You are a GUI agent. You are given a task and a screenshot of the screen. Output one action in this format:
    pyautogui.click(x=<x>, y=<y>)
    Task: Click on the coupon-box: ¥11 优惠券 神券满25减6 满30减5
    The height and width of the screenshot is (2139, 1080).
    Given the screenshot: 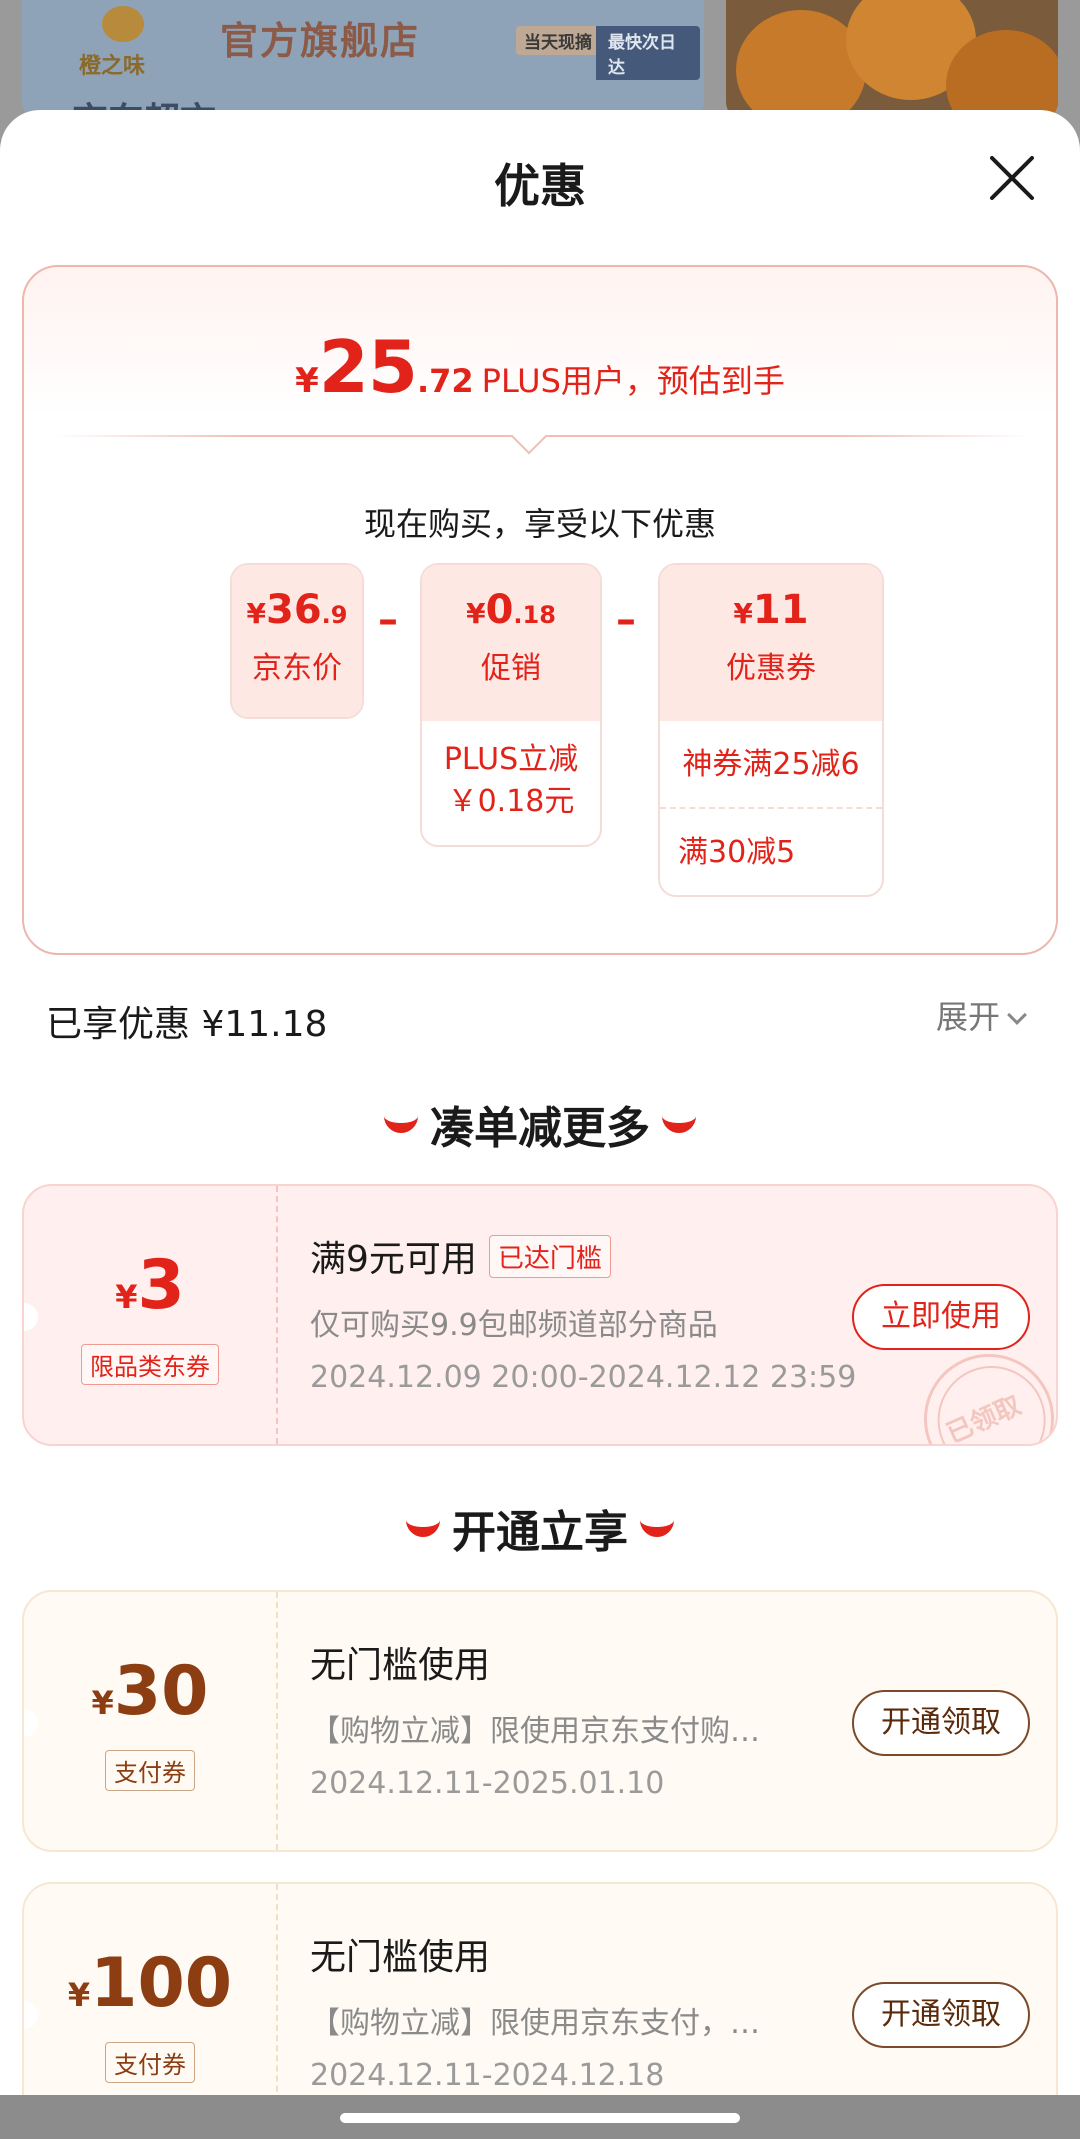 What is the action you would take?
    pyautogui.click(x=771, y=730)
    